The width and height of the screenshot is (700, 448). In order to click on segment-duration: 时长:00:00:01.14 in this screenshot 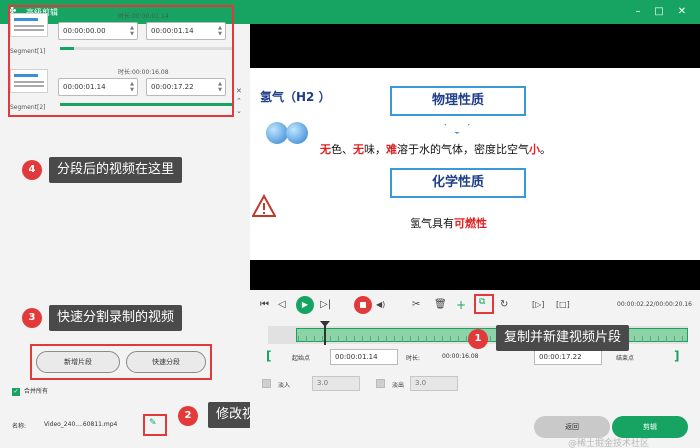, I will do `click(143, 16)`.